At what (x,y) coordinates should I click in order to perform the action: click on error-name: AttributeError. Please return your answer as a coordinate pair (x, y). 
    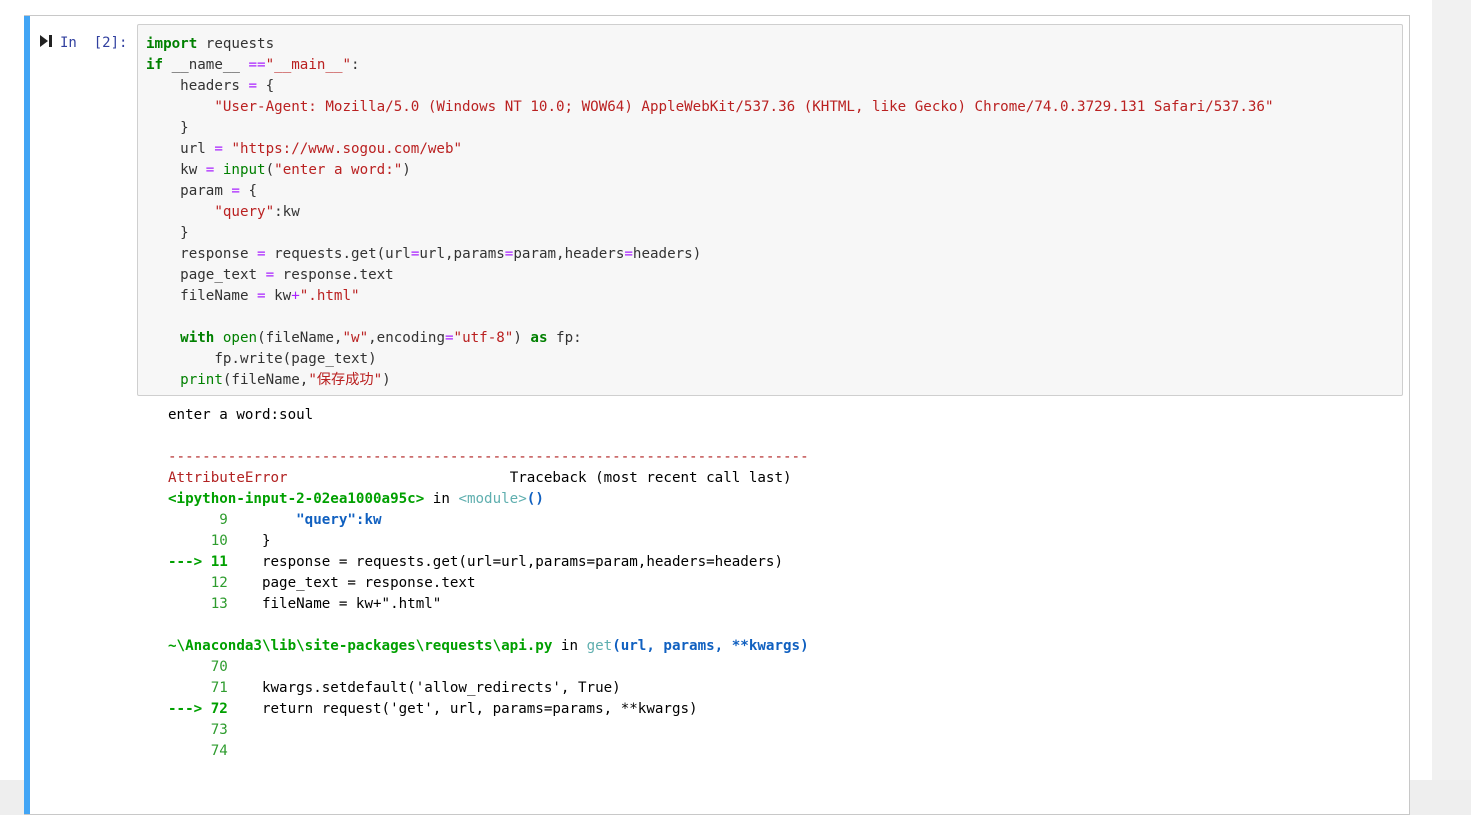
    Looking at the image, I should click on (228, 478).